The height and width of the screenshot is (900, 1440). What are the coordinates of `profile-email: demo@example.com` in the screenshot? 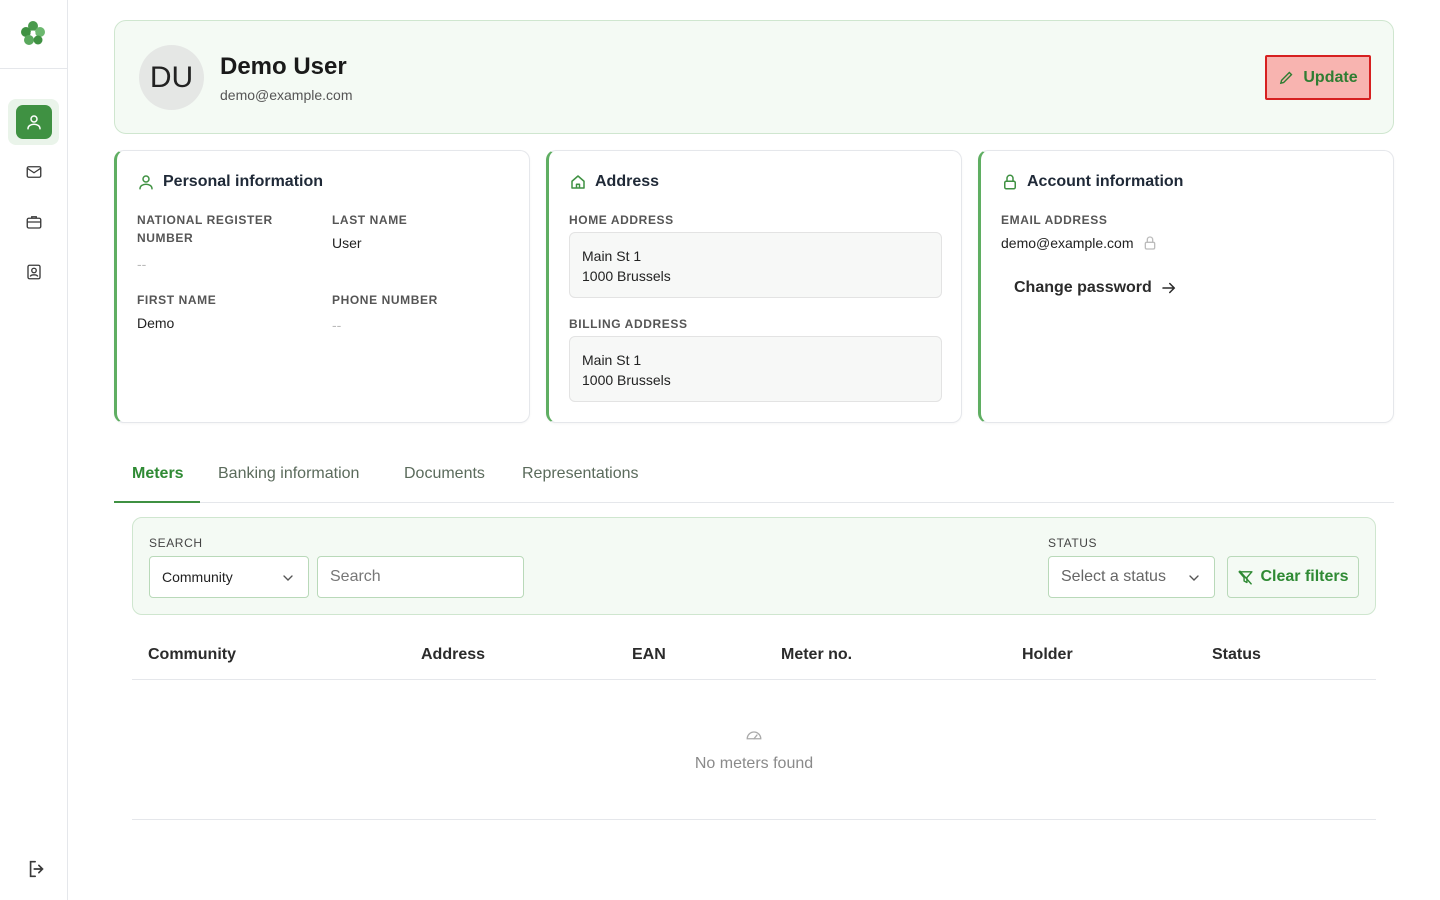 It's located at (286, 95).